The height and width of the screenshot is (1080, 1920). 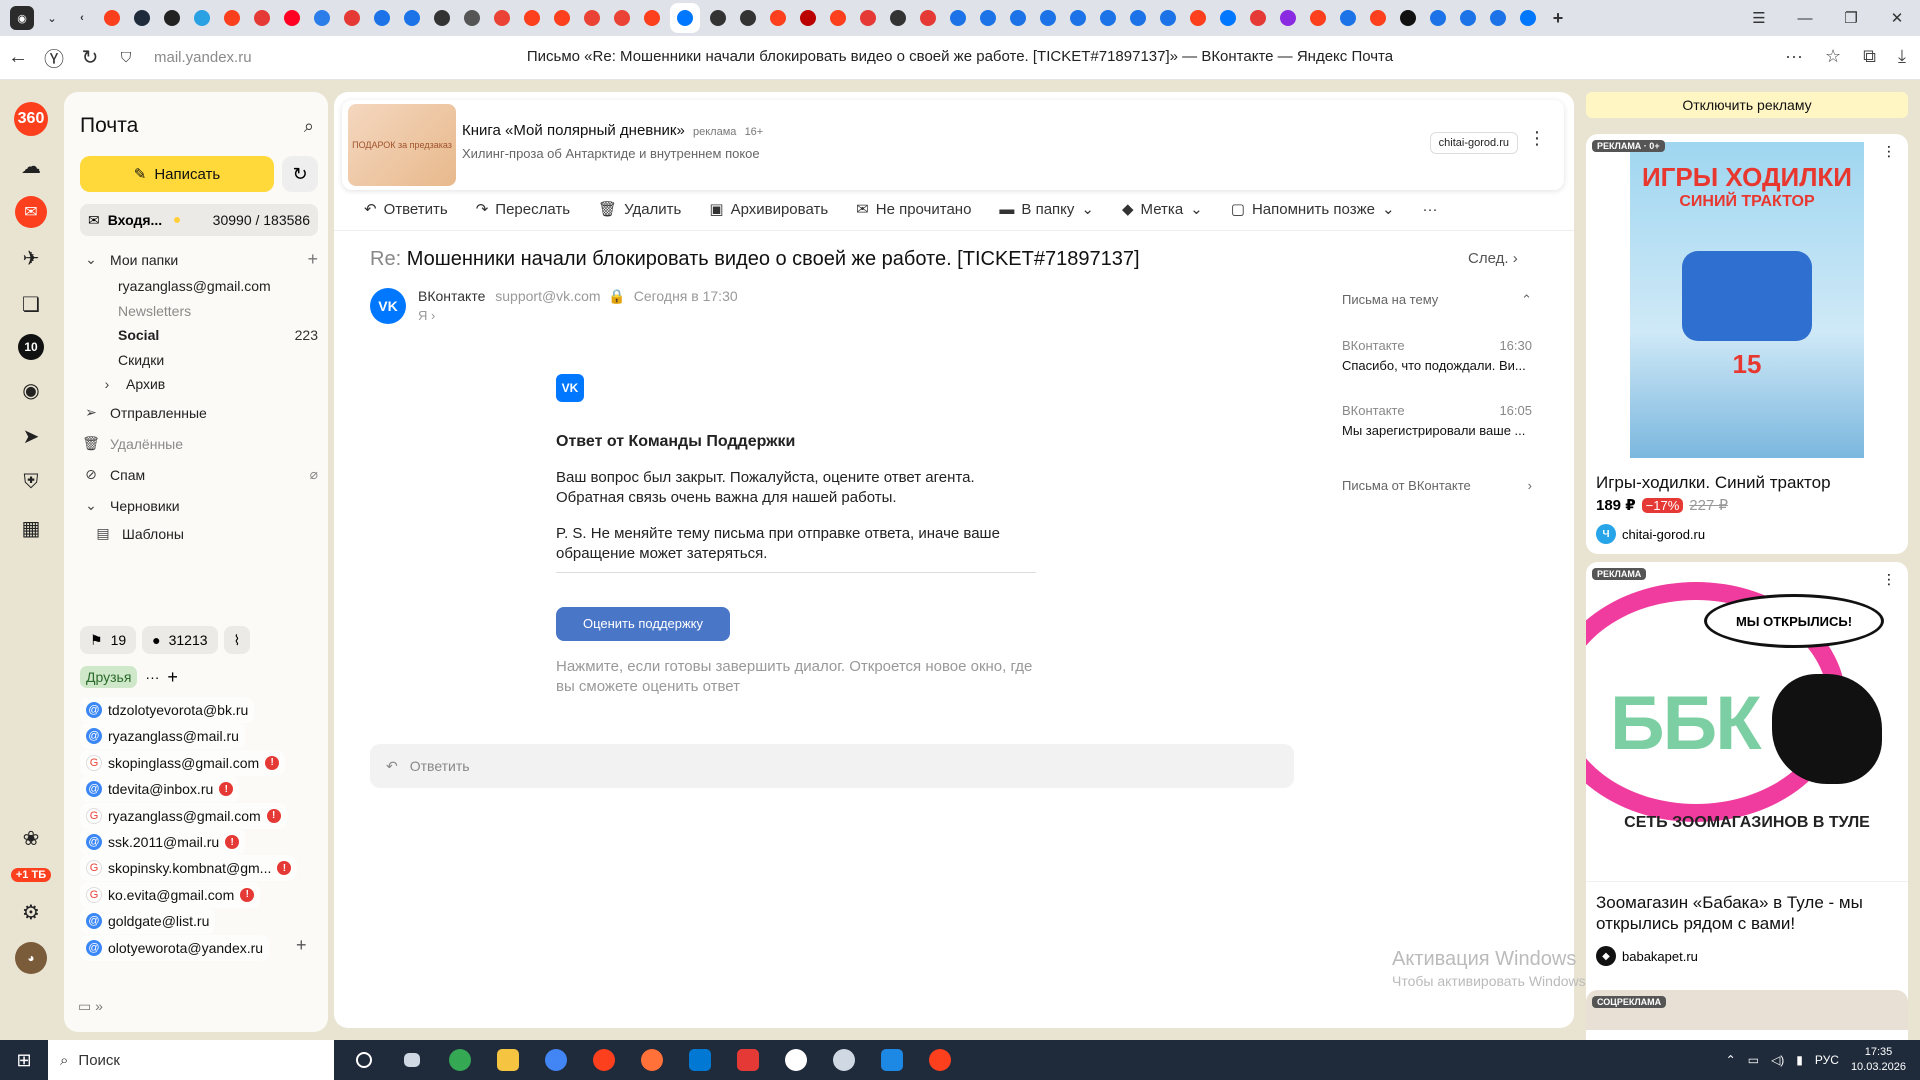 I want to click on task-view-icon, so click(x=412, y=1060).